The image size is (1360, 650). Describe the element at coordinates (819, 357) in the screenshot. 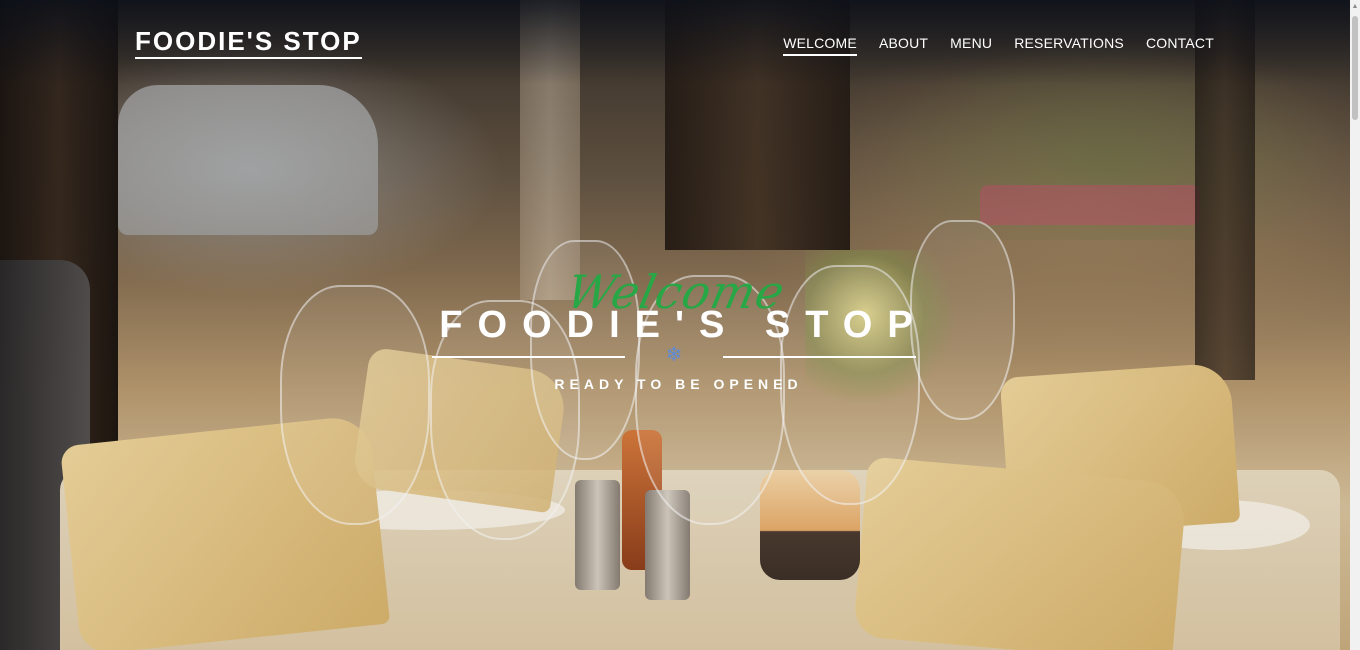

I see `hero-divider-right` at that location.